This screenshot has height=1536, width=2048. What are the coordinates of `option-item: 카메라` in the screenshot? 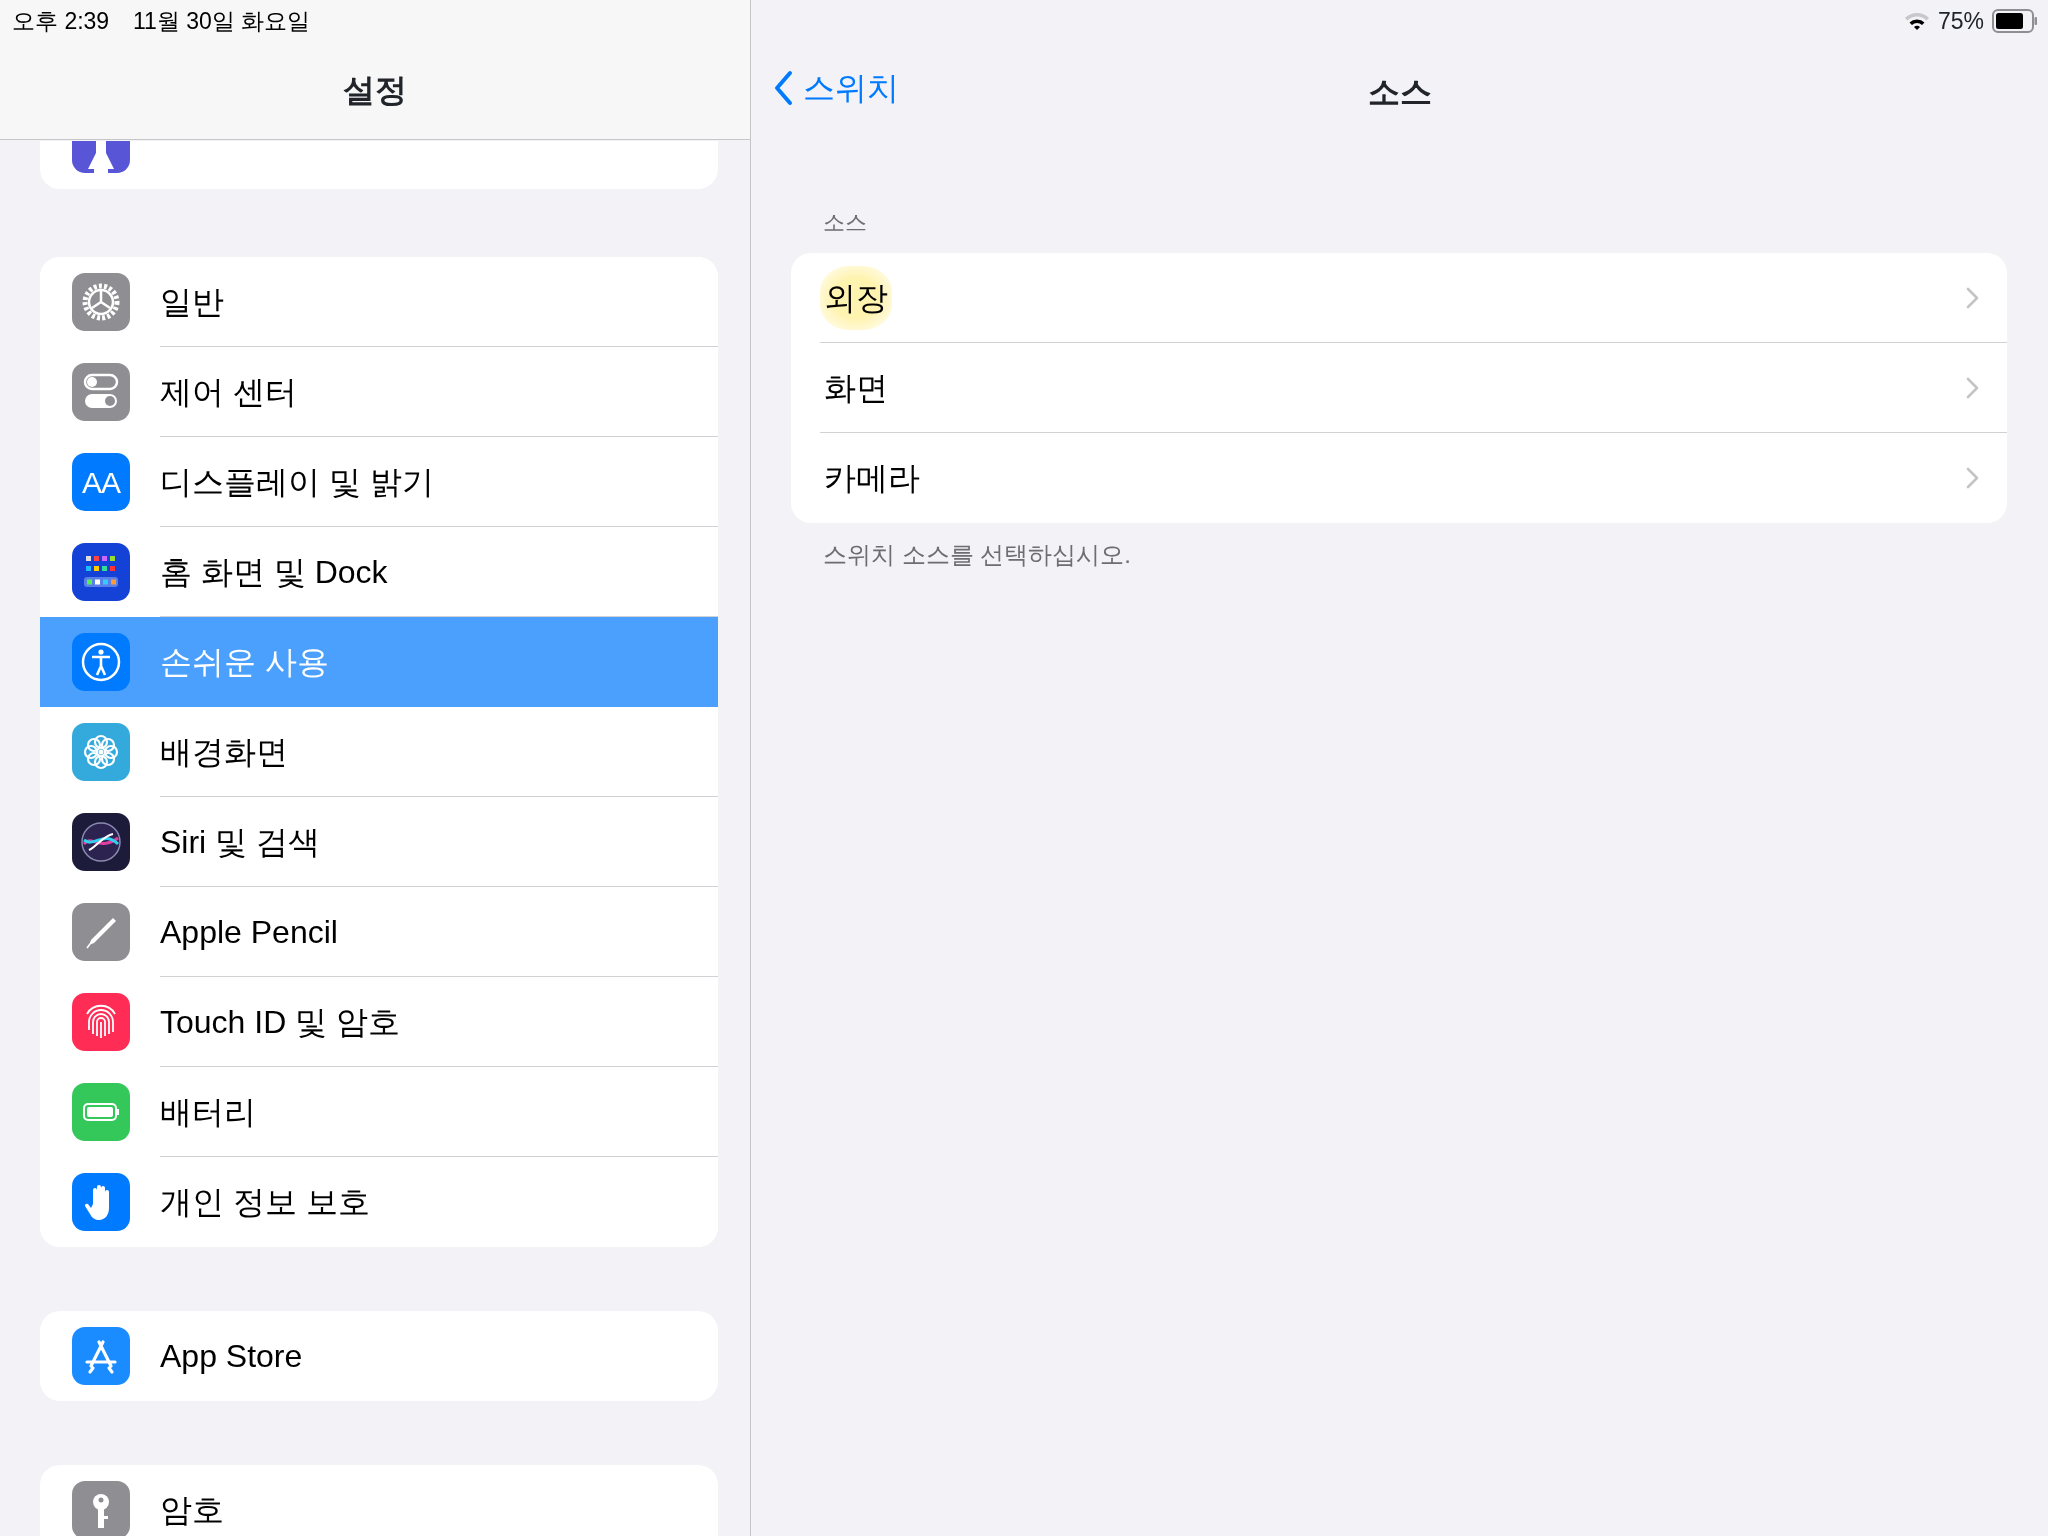 It's located at (872, 478).